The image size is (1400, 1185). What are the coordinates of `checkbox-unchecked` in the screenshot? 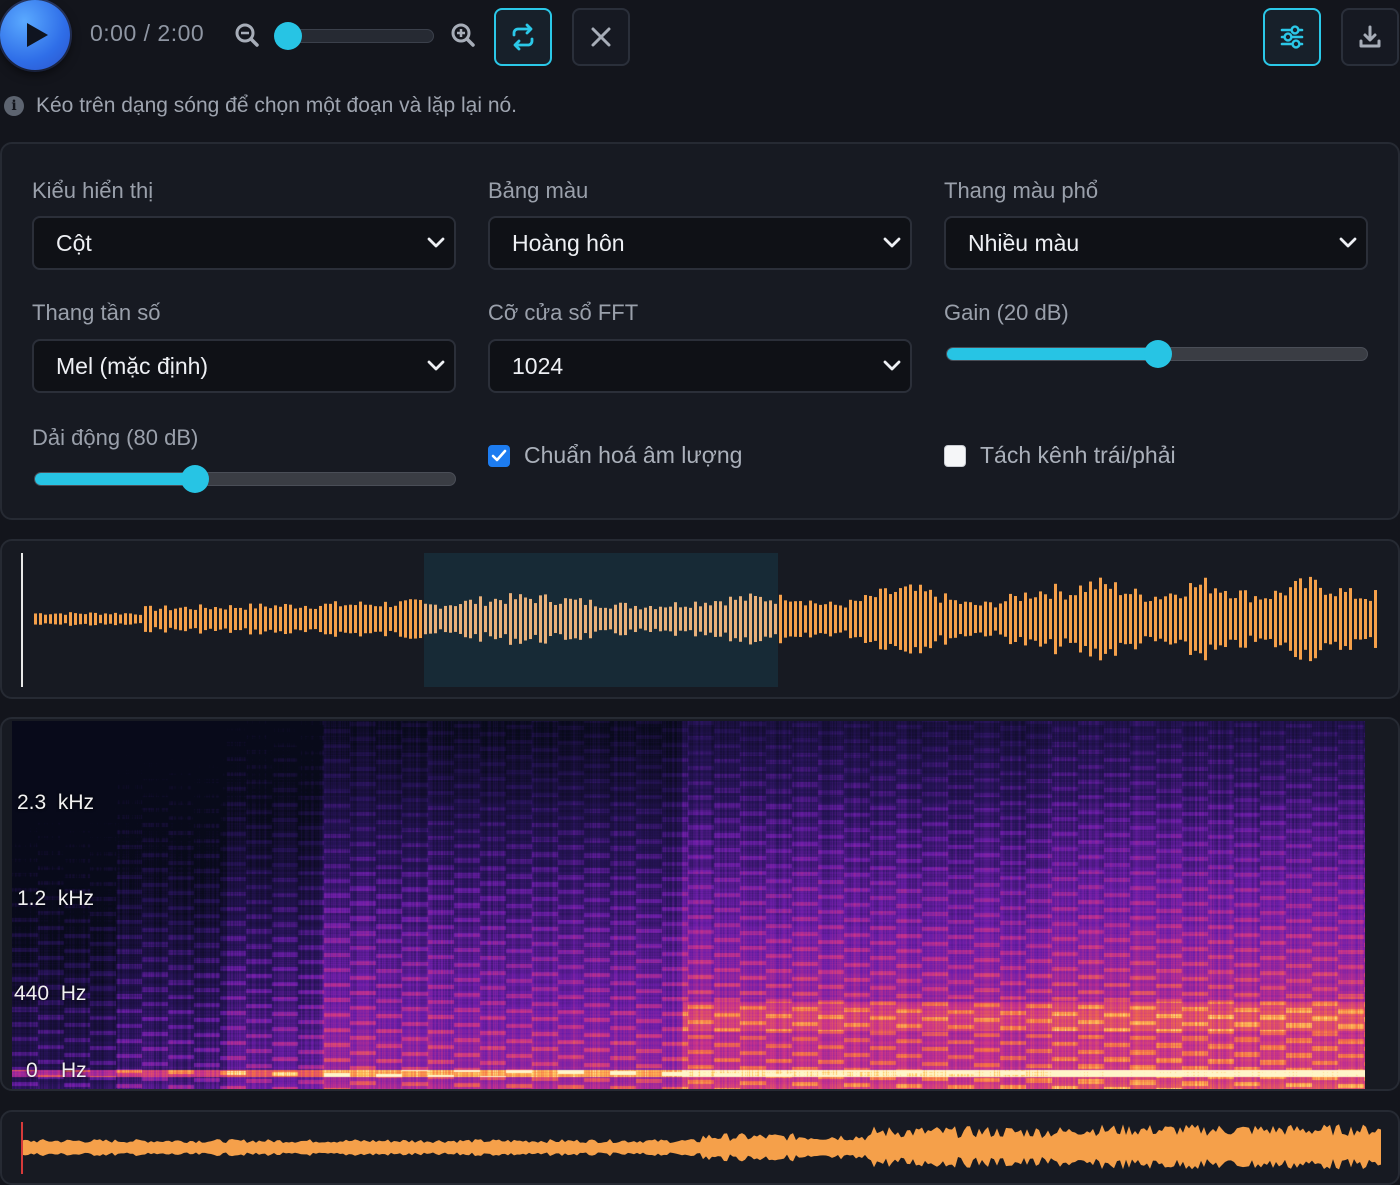 It's located at (955, 455).